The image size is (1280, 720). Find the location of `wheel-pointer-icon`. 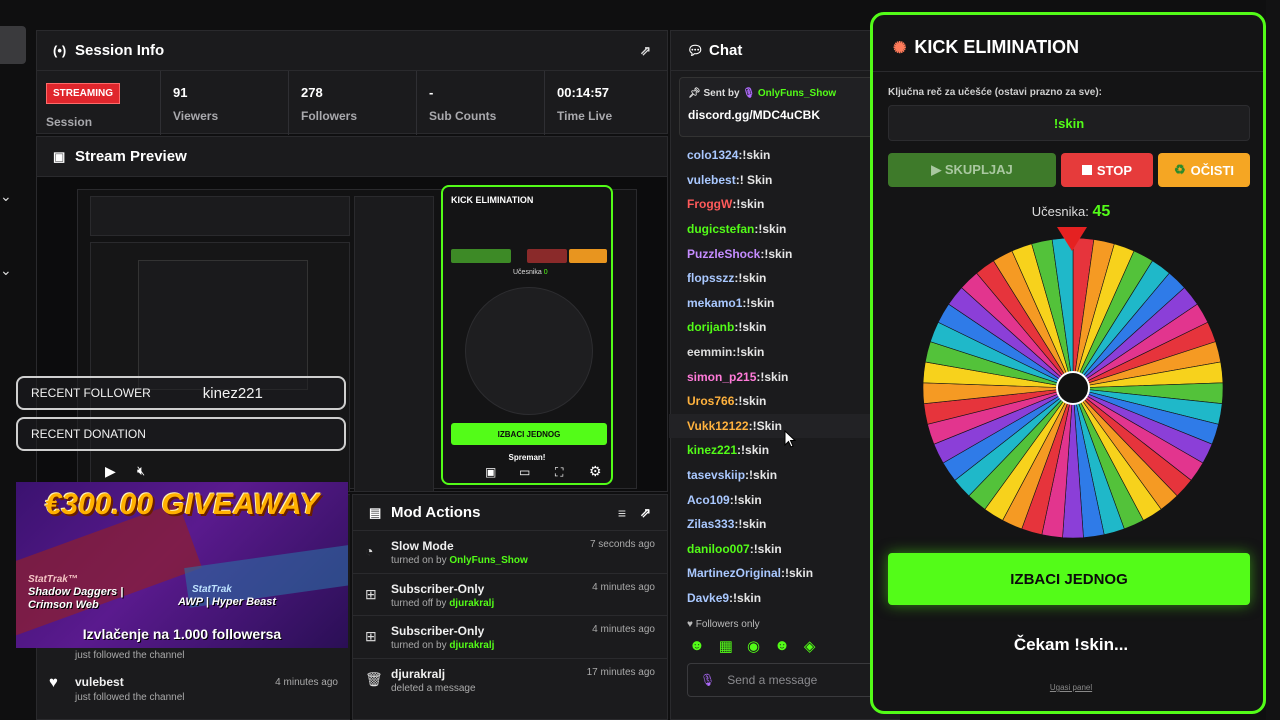

wheel-pointer-icon is located at coordinates (1072, 239).